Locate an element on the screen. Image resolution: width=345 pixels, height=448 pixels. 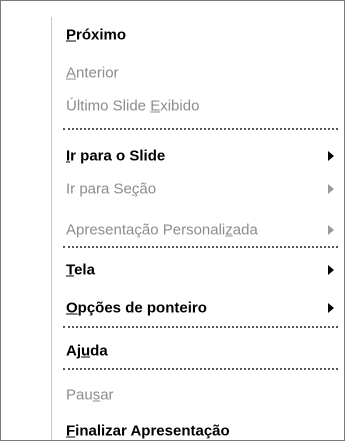
menu-item-label: Finalizar Apresentação is located at coordinates (148, 431).